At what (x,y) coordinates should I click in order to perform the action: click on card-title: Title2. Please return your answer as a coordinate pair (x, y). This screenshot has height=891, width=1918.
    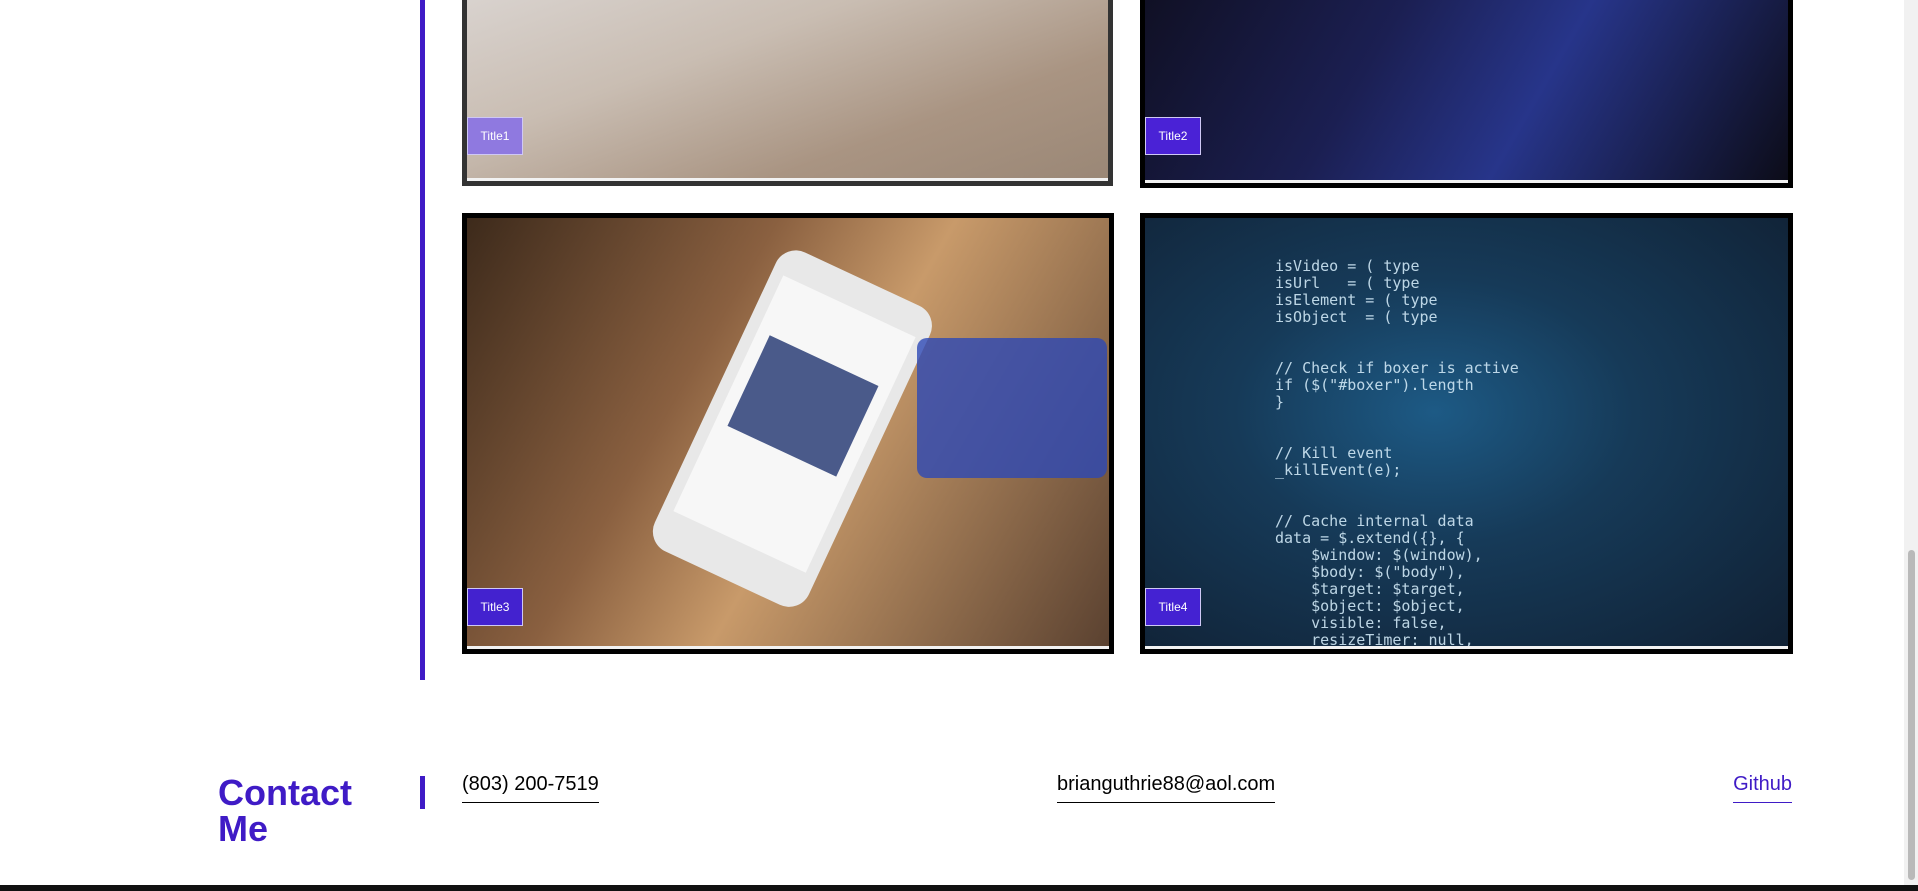
    Looking at the image, I should click on (1173, 136).